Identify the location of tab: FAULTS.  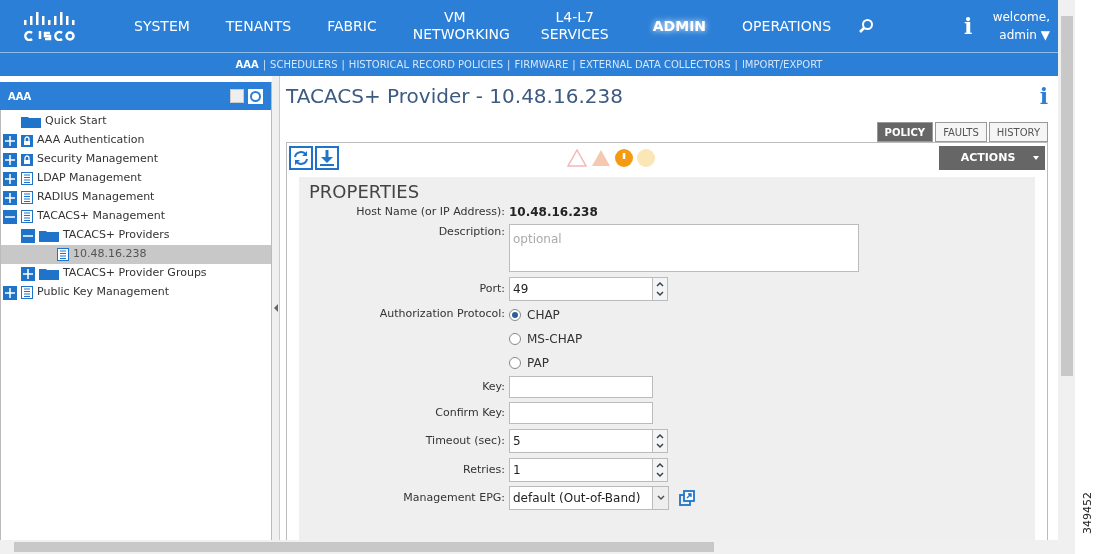
(961, 132).